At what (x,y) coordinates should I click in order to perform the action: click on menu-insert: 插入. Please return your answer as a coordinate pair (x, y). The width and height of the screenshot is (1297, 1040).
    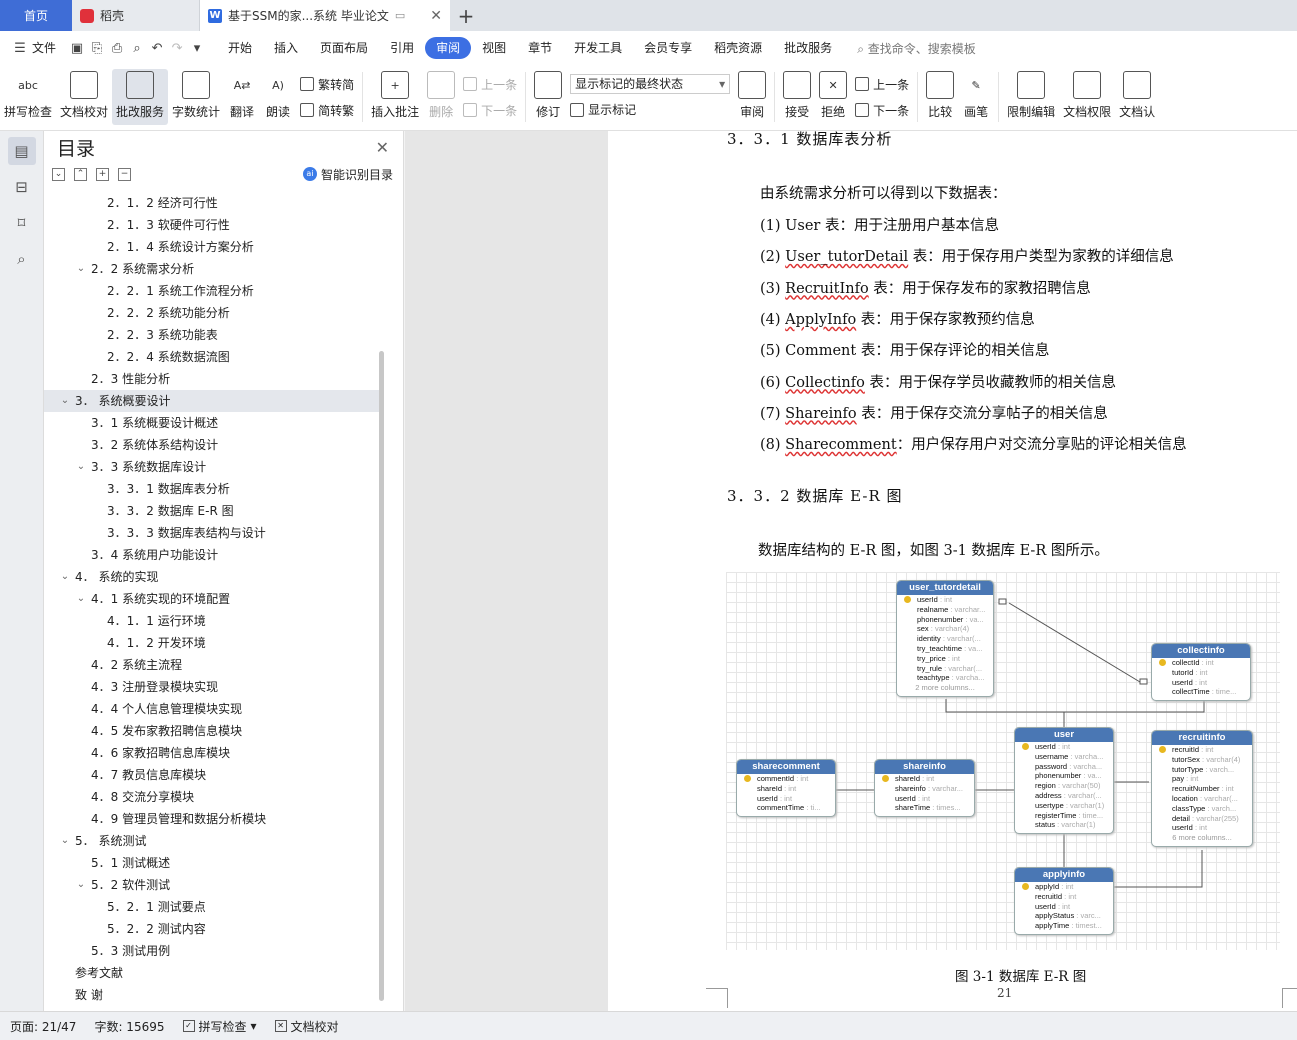
    Looking at the image, I should click on (286, 48).